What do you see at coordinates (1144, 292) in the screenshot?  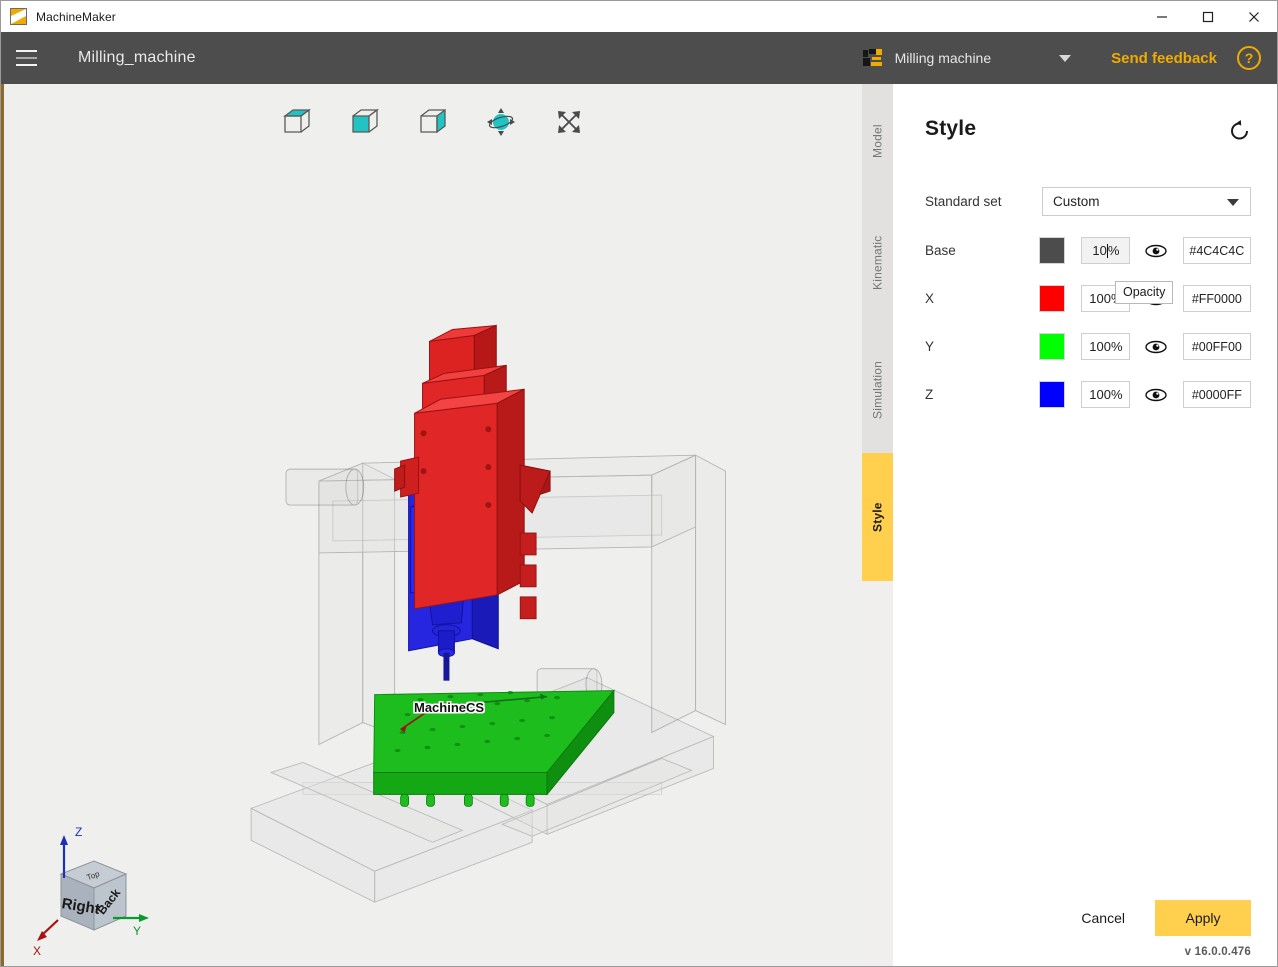 I see `opacity-tooltip: Opacity` at bounding box center [1144, 292].